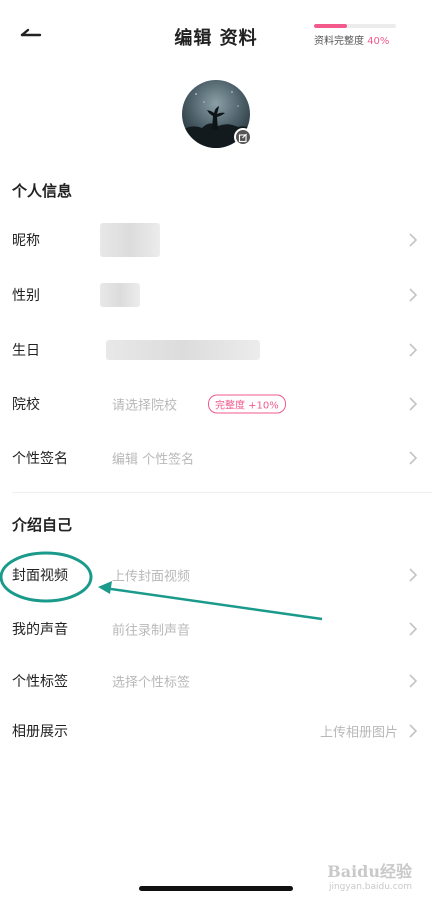 This screenshot has height=904, width=432. I want to click on profile-completeness: 资料完整度 40%, so click(355, 35).